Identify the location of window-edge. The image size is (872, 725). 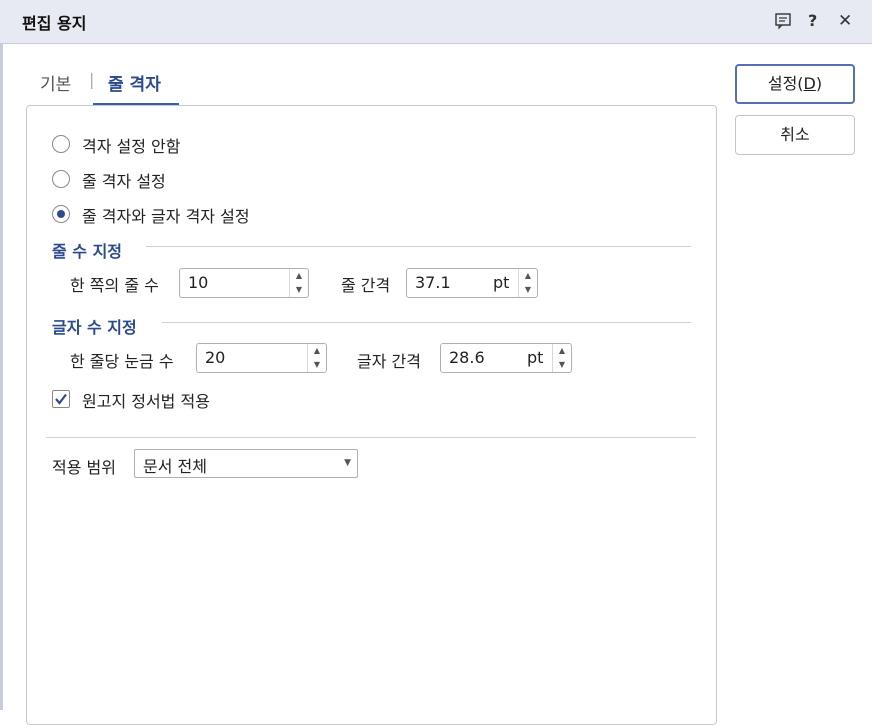
(1, 377).